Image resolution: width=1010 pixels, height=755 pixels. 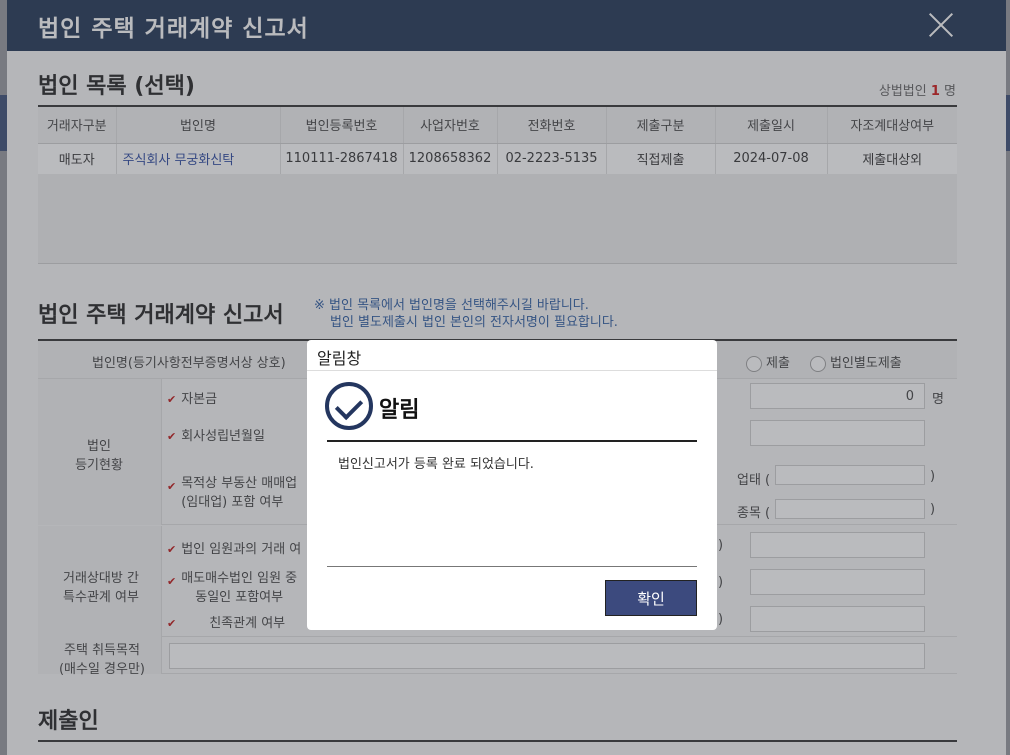 What do you see at coordinates (349, 406) in the screenshot?
I see `check-circle-icon` at bounding box center [349, 406].